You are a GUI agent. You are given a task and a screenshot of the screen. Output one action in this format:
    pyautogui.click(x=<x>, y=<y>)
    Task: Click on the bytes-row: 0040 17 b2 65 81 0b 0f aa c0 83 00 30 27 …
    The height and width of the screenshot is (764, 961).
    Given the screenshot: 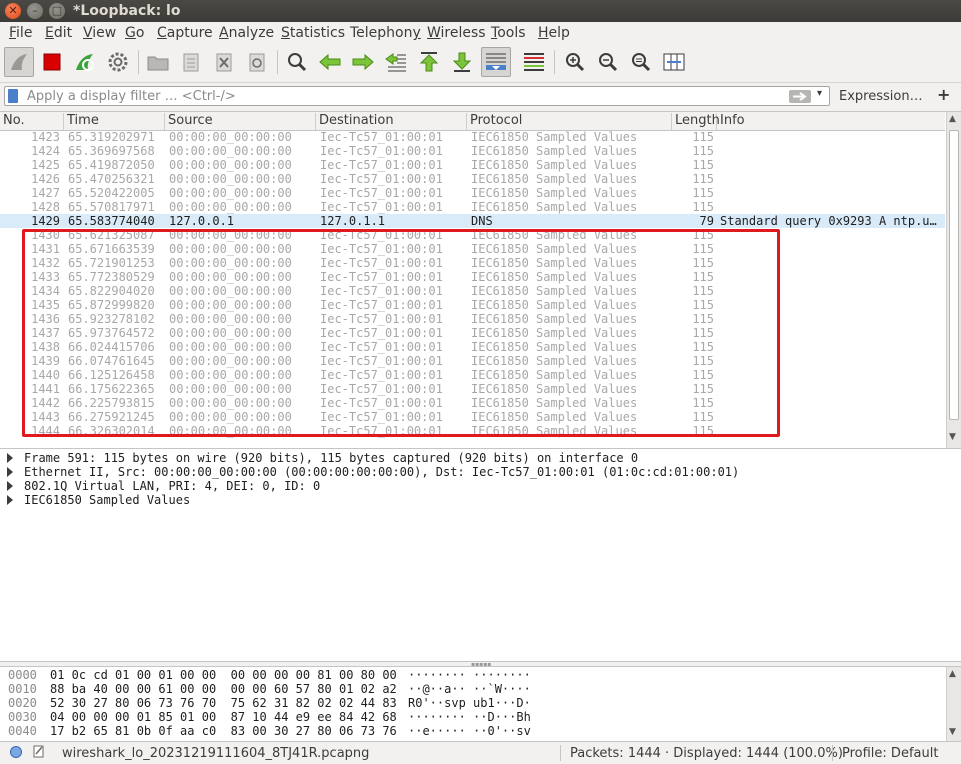 What is the action you would take?
    pyautogui.click(x=472, y=731)
    